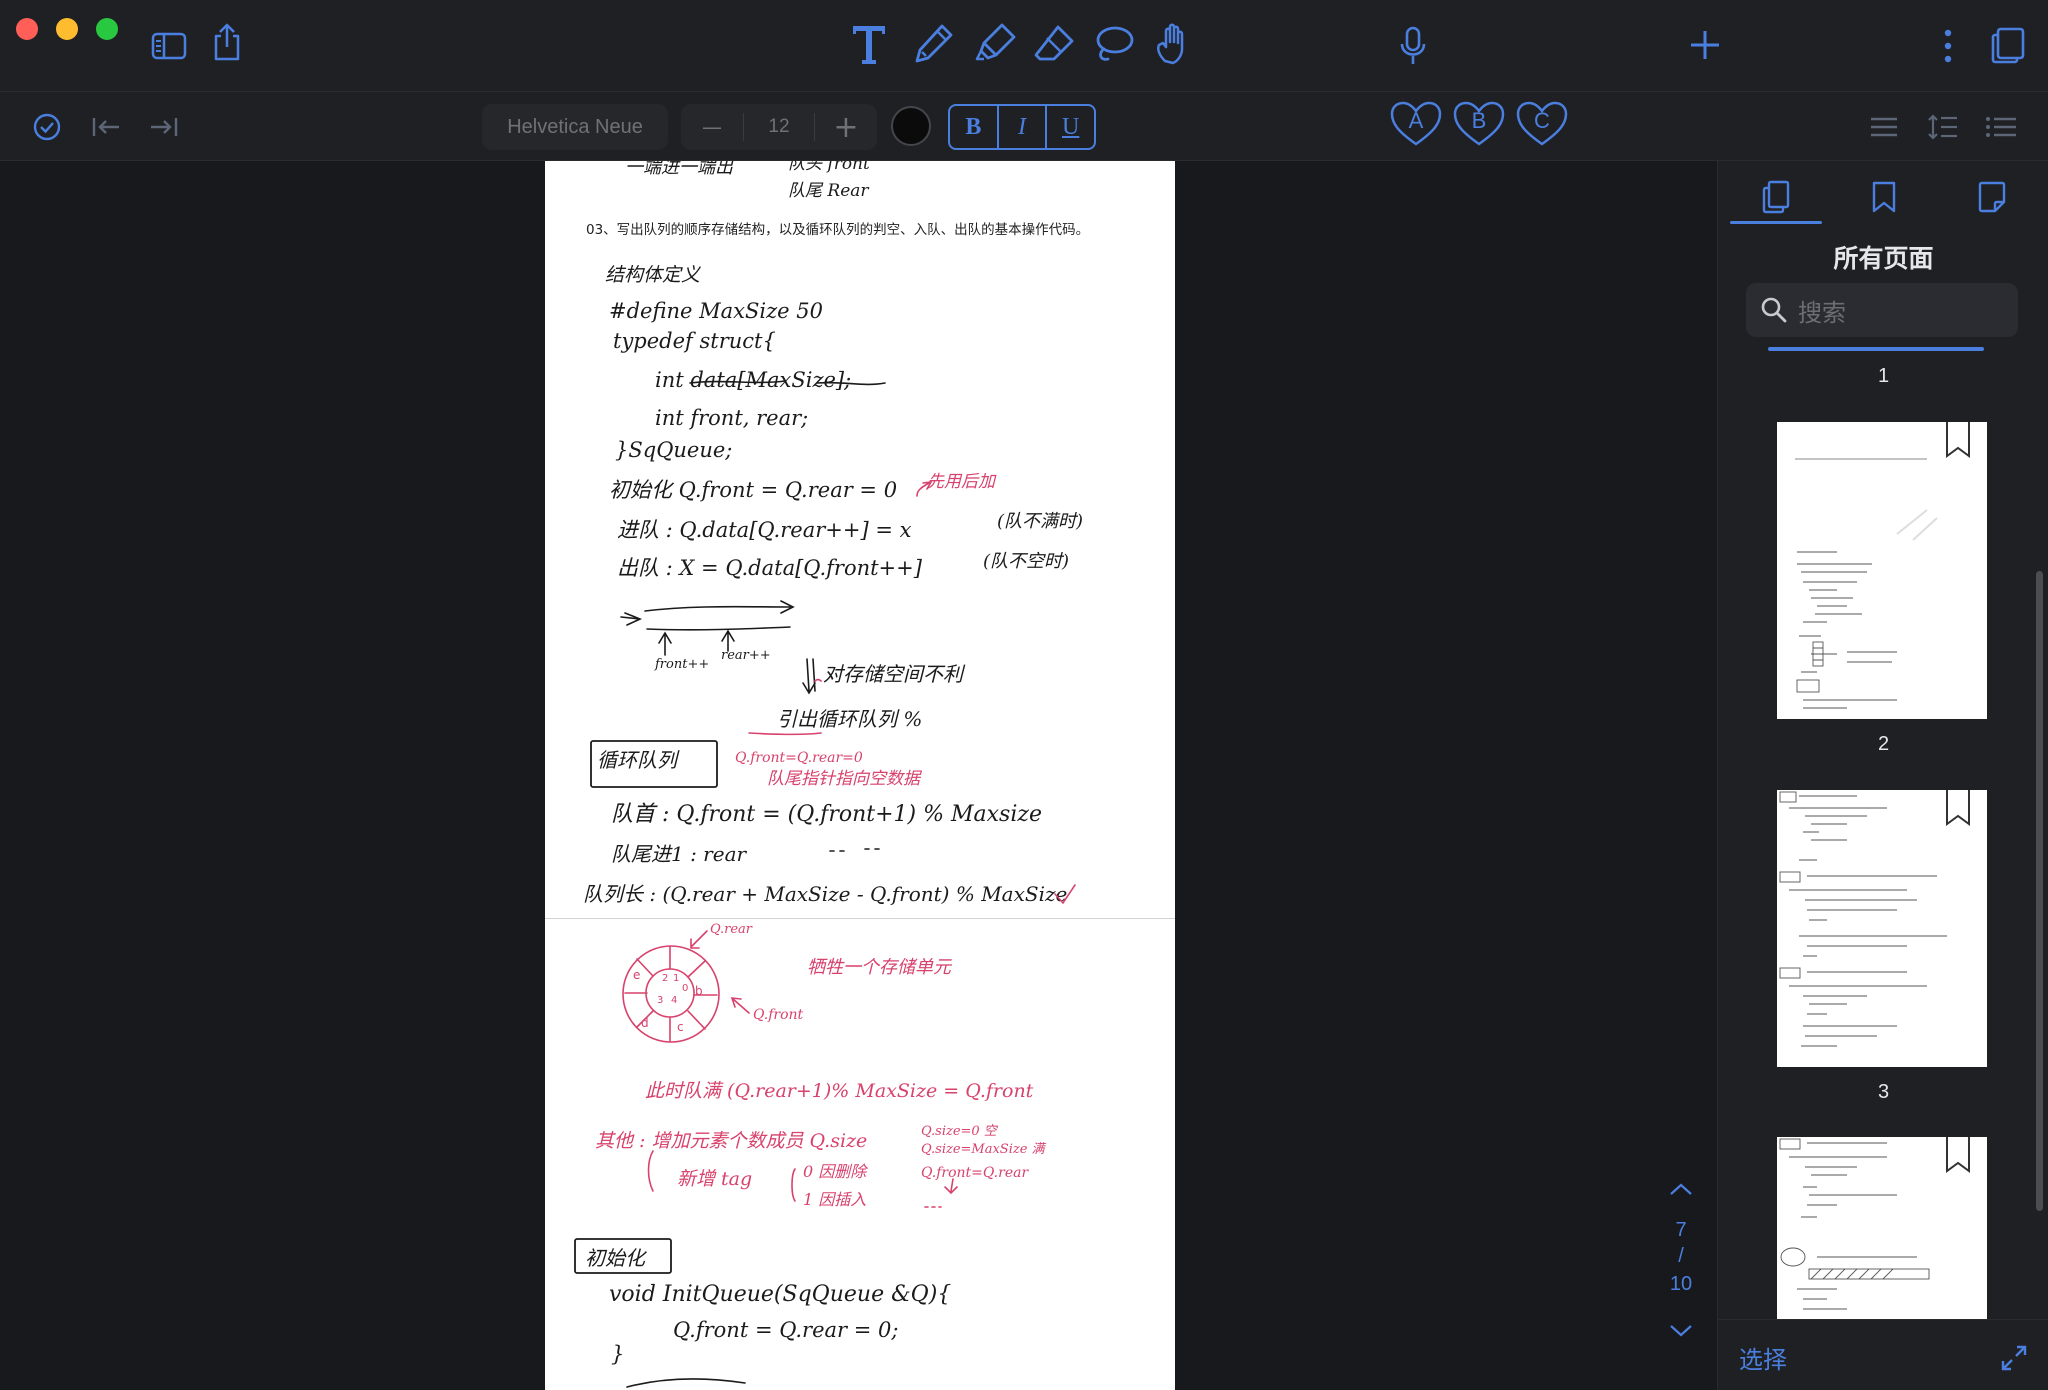  I want to click on font-size-value: 12, so click(779, 127).